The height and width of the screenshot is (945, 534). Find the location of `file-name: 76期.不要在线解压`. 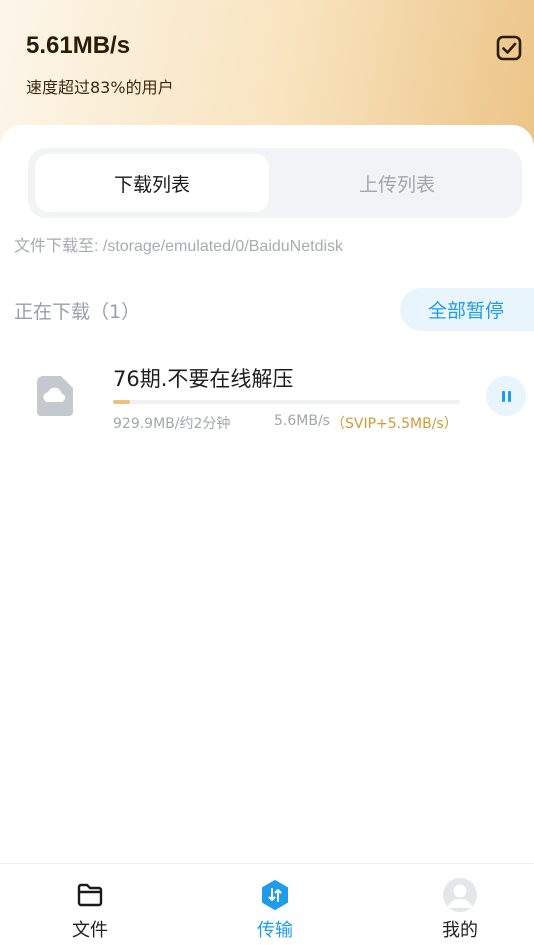

file-name: 76期.不要在线解压 is located at coordinates (203, 379).